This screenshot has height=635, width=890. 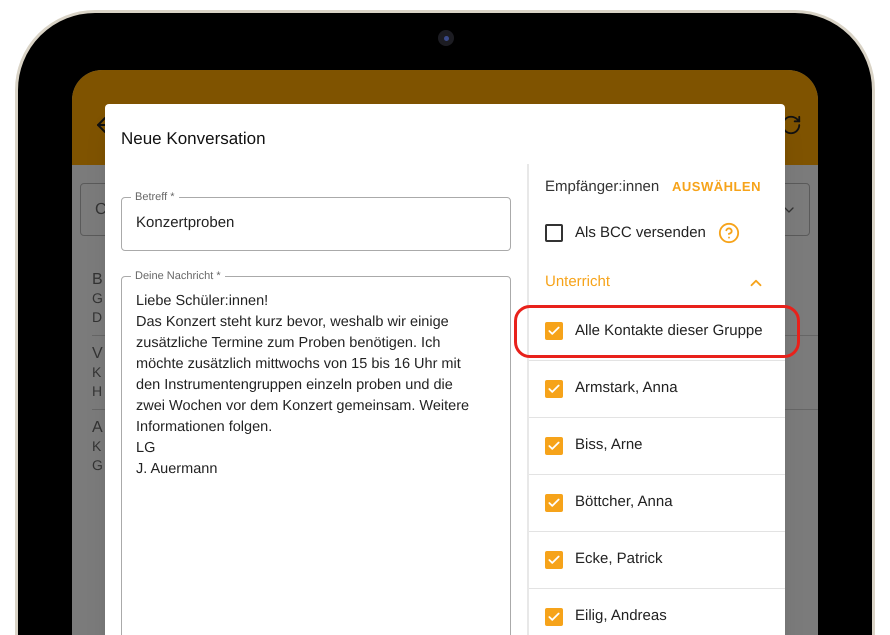 I want to click on recipient-label: Eilig, Andreas, so click(x=621, y=616).